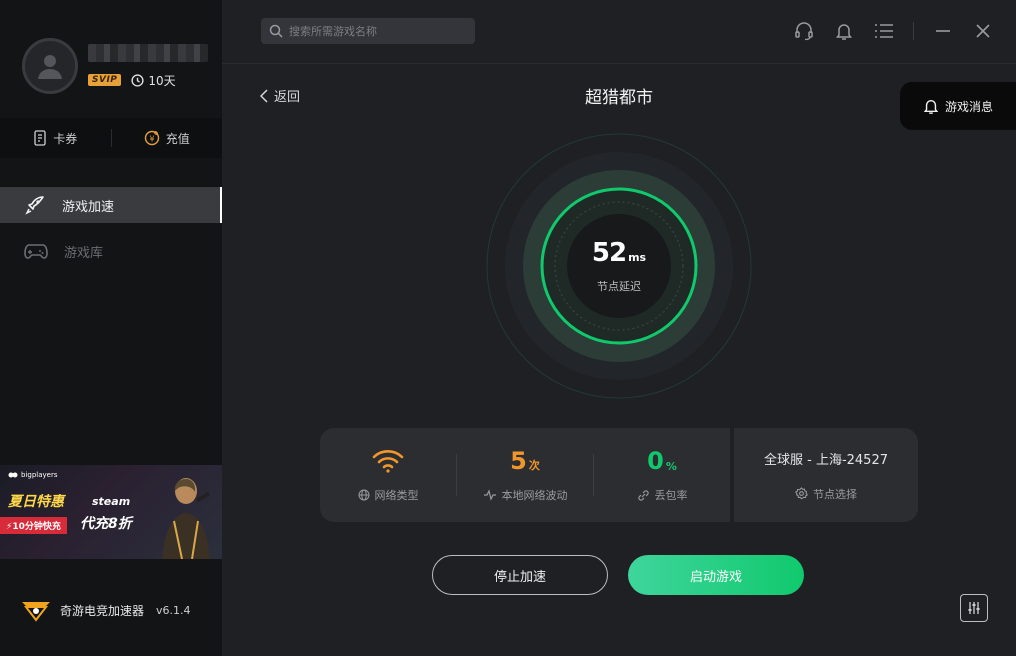  I want to click on bigplayers-logo-icon, so click(13, 475).